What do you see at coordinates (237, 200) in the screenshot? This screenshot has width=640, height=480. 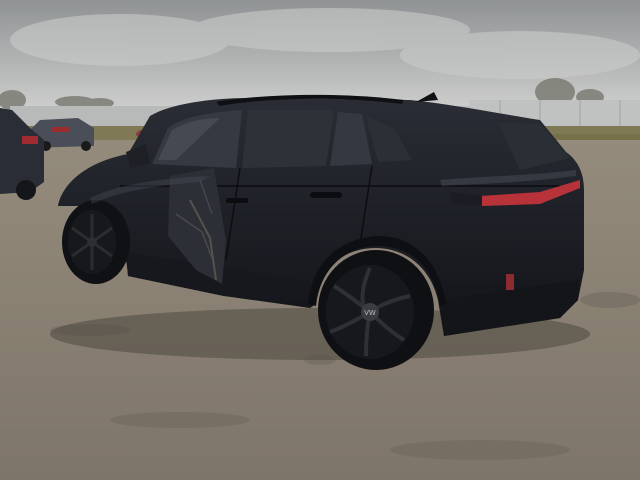 I see `door-handle-front` at bounding box center [237, 200].